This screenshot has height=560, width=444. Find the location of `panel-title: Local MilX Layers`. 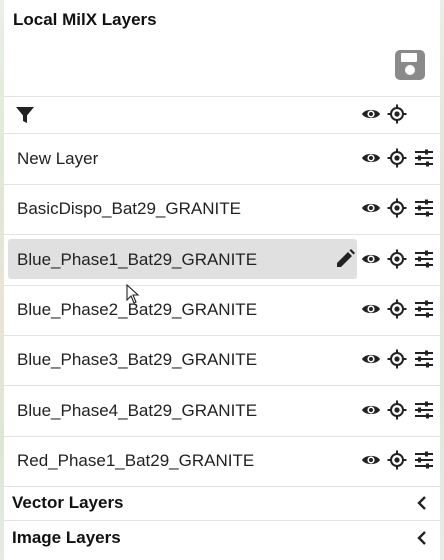

panel-title: Local MilX Layers is located at coordinates (85, 19).